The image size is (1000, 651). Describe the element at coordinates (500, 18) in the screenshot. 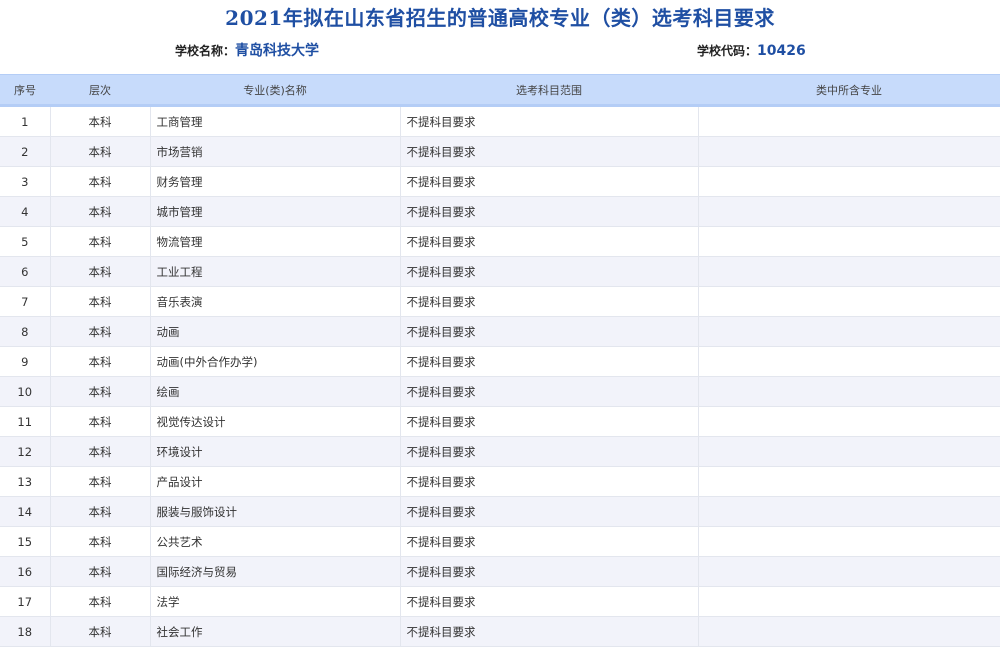

I see `page-title: 2021年拟在山东省招生的普通高校专业（类）选考科目要求` at that location.